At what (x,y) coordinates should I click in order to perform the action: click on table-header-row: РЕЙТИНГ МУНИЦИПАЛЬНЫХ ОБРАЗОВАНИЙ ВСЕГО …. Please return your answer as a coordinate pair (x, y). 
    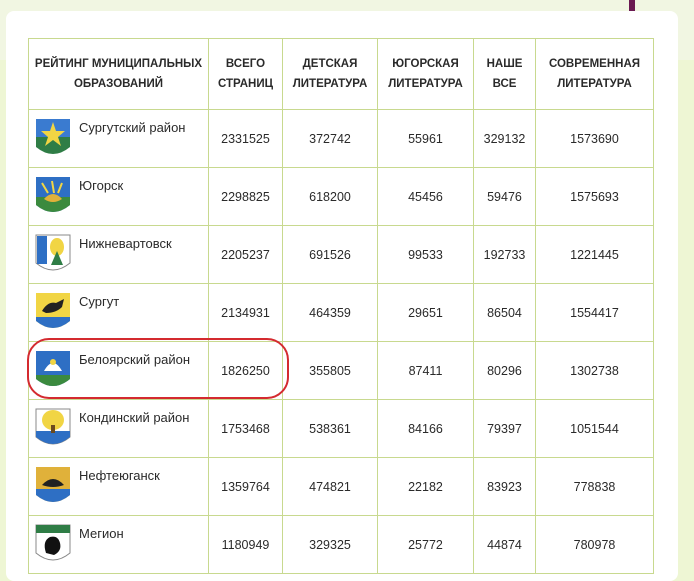
    Looking at the image, I should click on (341, 74).